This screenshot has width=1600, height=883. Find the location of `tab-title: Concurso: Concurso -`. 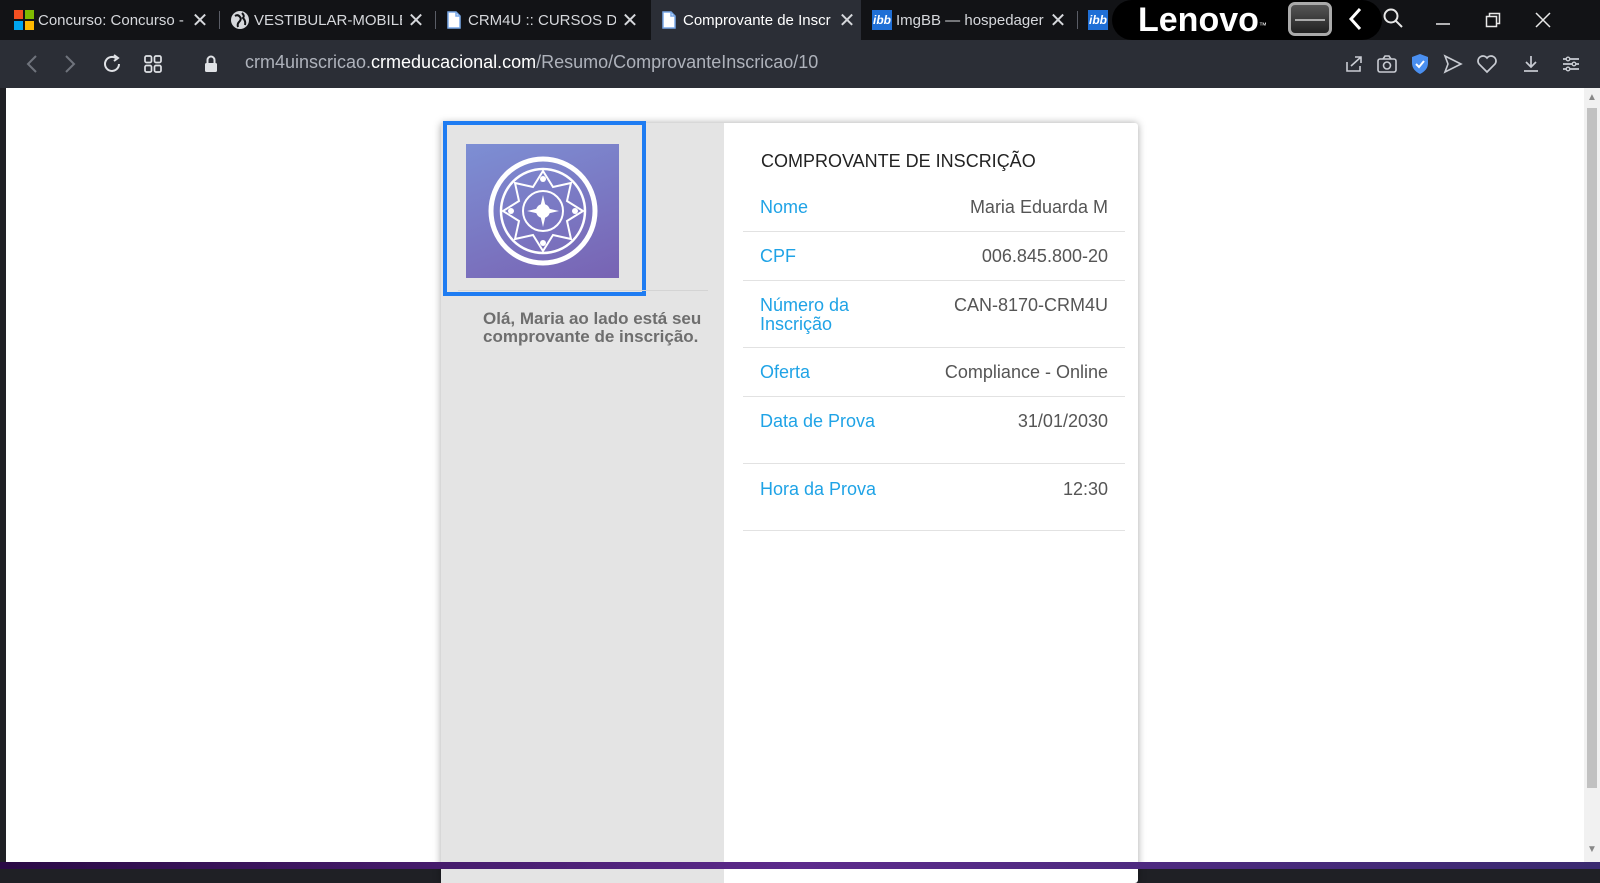

tab-title: Concurso: Concurso - is located at coordinates (111, 20).